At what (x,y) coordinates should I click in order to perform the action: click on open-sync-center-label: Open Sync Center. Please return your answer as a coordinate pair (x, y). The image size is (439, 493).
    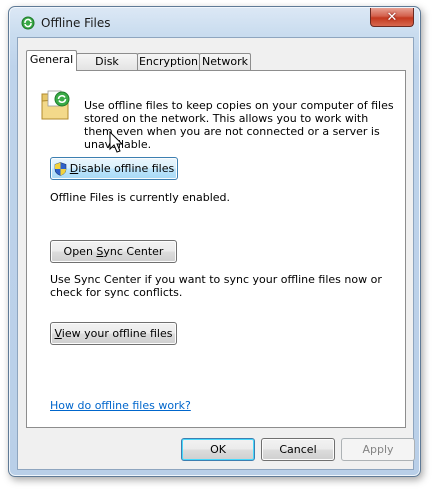
    Looking at the image, I should click on (113, 251).